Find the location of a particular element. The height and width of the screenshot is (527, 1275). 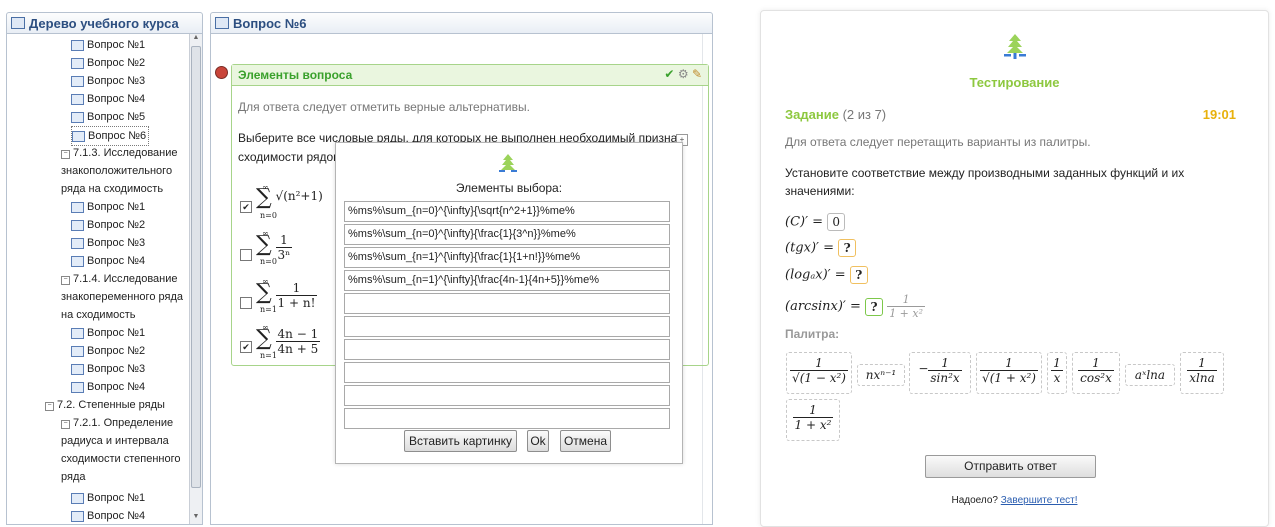

tree-section: −7.1.3. Исследование is located at coordinates (119, 153).